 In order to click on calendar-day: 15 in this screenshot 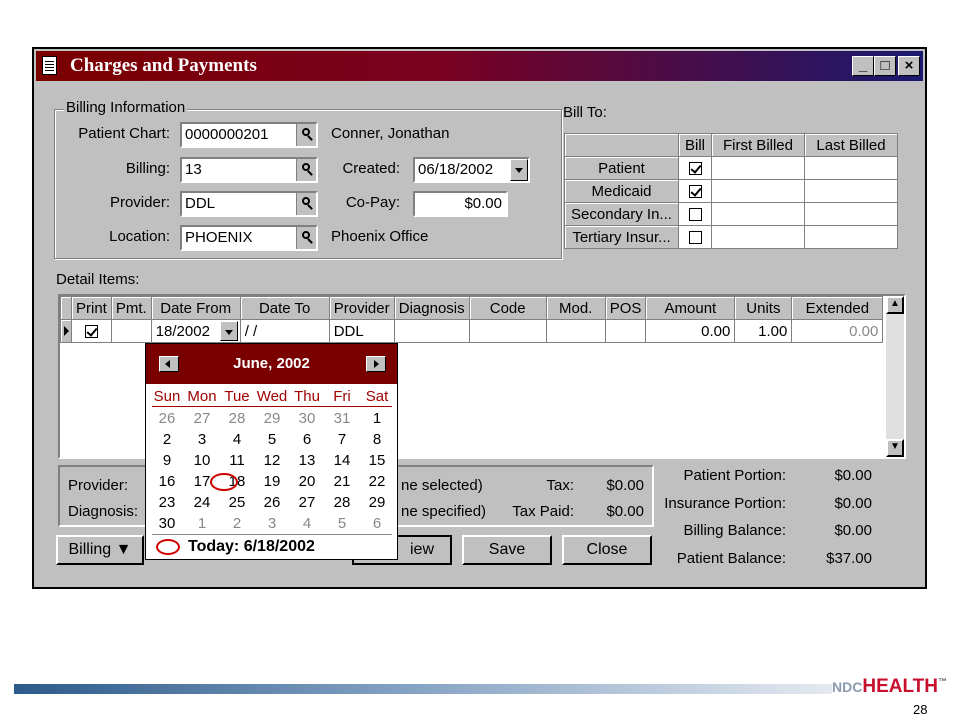, I will do `click(377, 460)`.